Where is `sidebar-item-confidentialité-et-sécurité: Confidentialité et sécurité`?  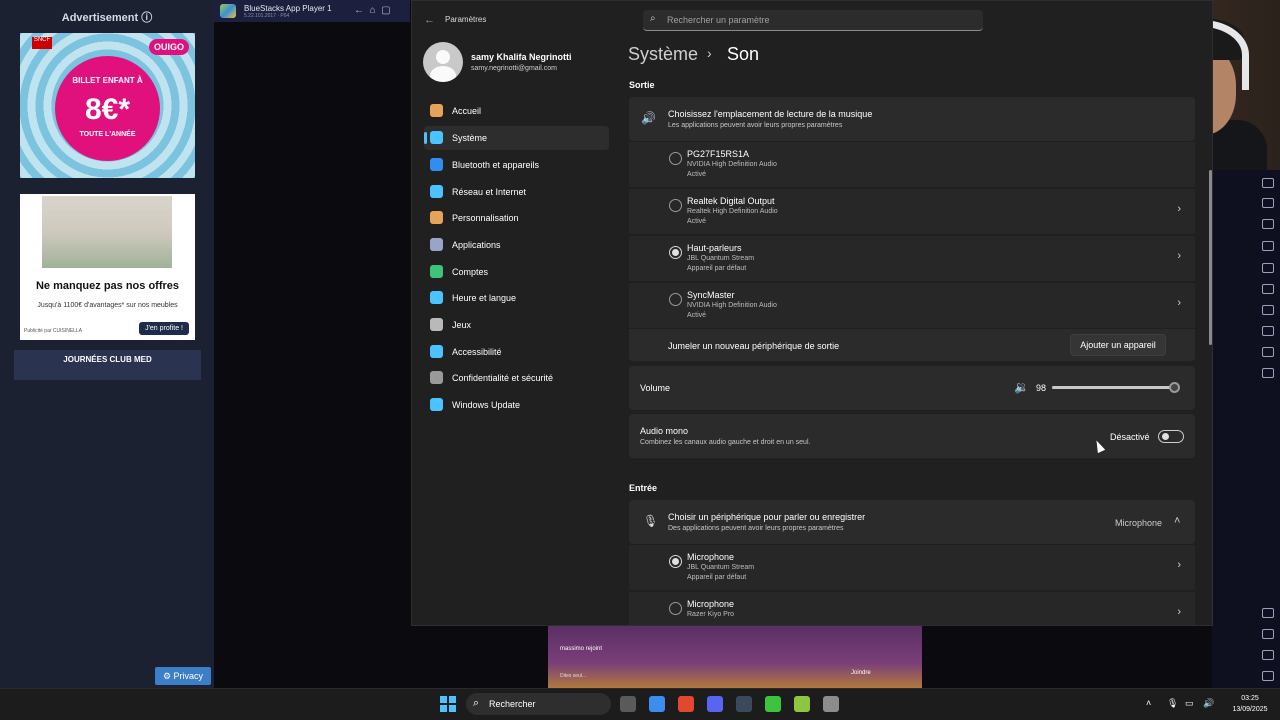
sidebar-item-confidentialité-et-sécurité: Confidentialité et sécurité is located at coordinates (516, 378).